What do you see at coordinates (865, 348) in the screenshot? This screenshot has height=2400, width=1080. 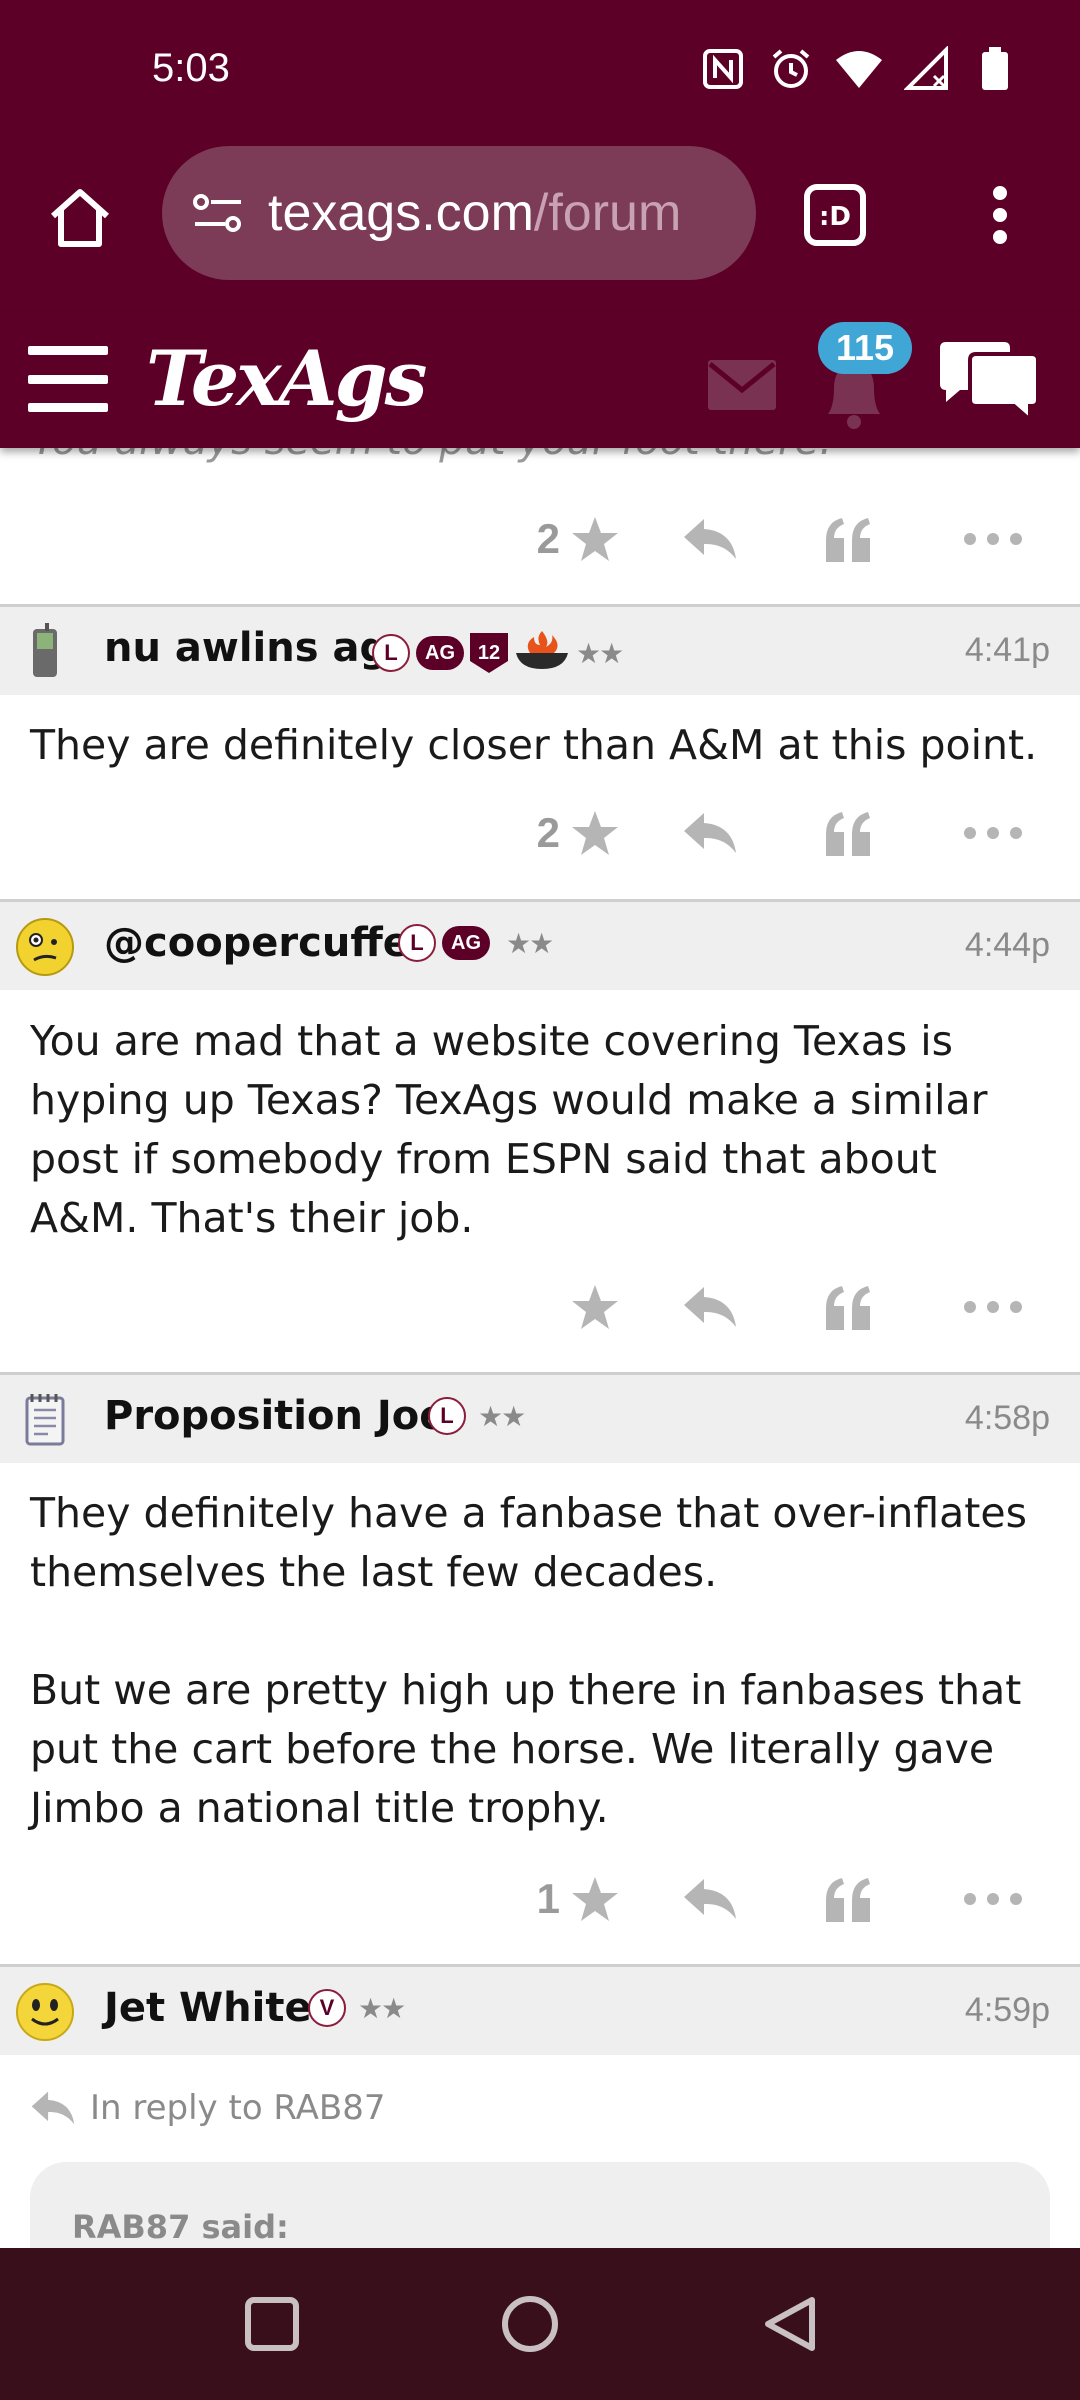 I see `notification-count-badge: 115` at bounding box center [865, 348].